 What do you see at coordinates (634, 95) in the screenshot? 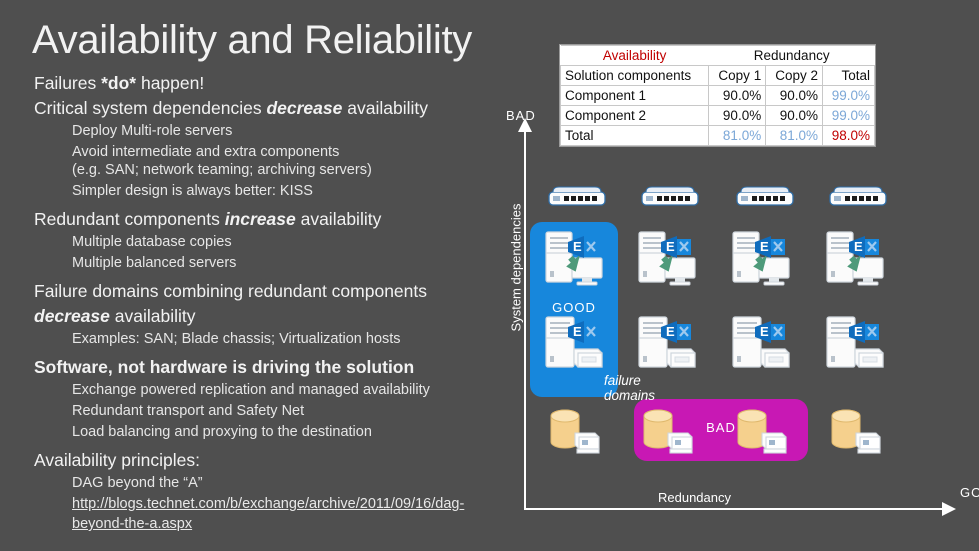
I see `row-component1-label: Component 1` at bounding box center [634, 95].